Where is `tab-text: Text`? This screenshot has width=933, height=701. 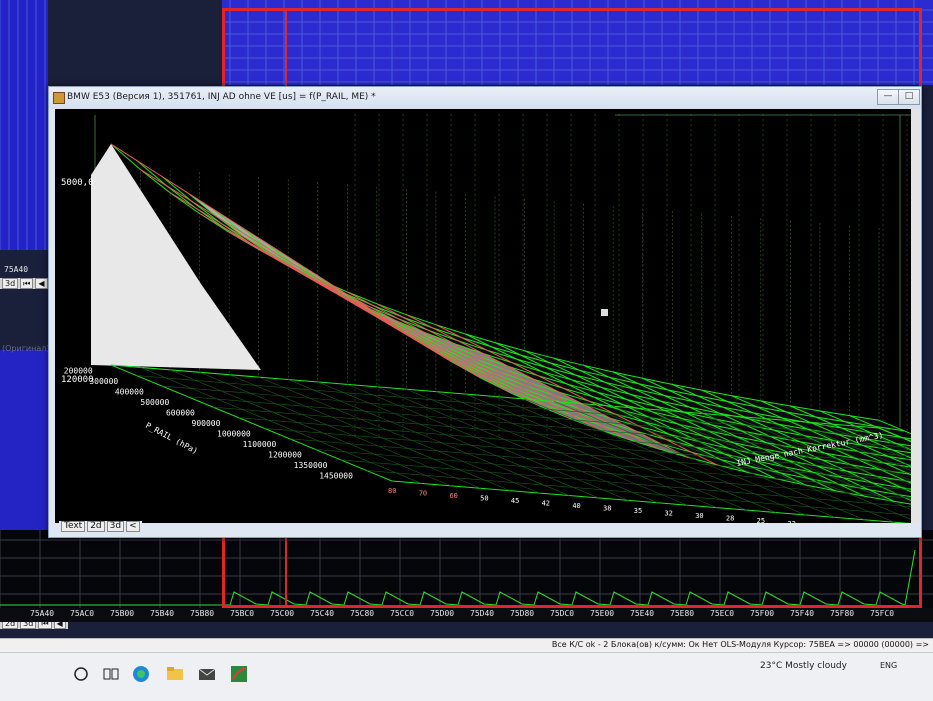
tab-text: Text is located at coordinates (73, 526).